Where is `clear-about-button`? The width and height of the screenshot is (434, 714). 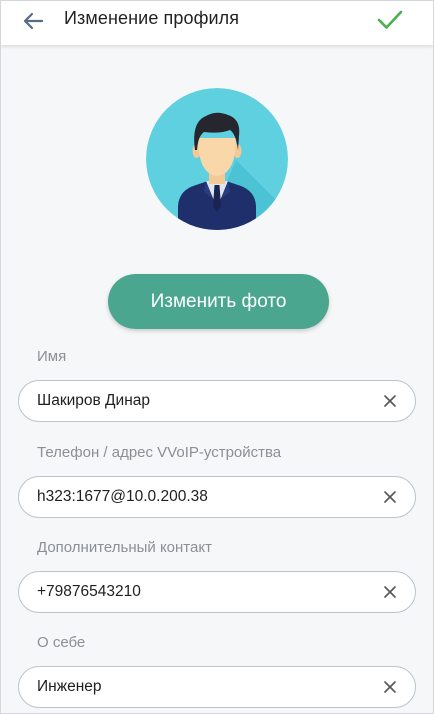 clear-about-button is located at coordinates (390, 687).